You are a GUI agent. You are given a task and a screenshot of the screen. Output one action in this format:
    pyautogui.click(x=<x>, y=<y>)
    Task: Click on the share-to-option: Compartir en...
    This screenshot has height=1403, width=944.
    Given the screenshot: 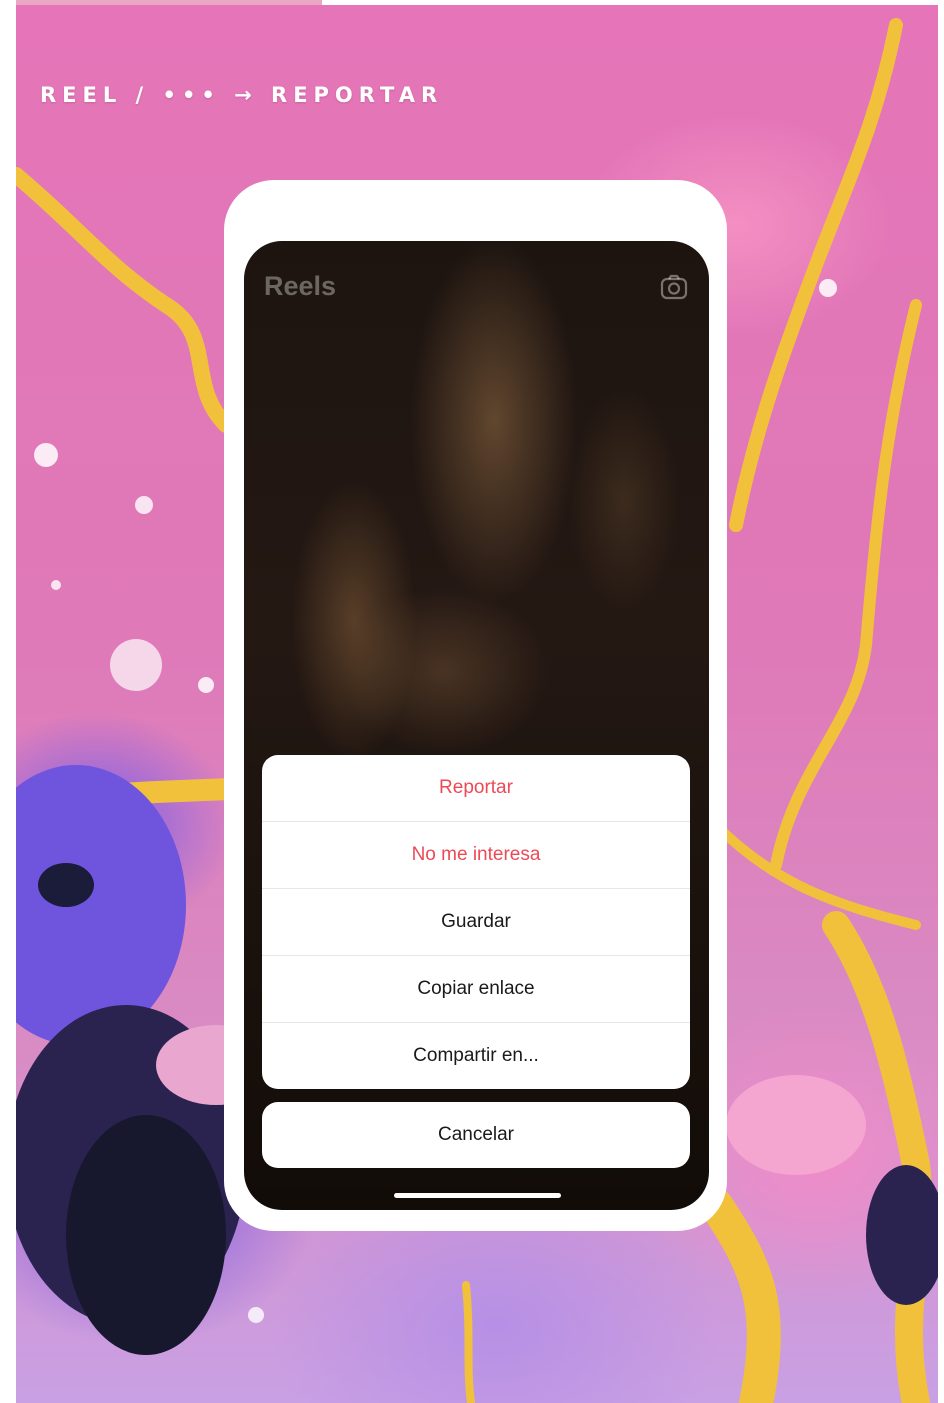 What is the action you would take?
    pyautogui.click(x=476, y=1056)
    